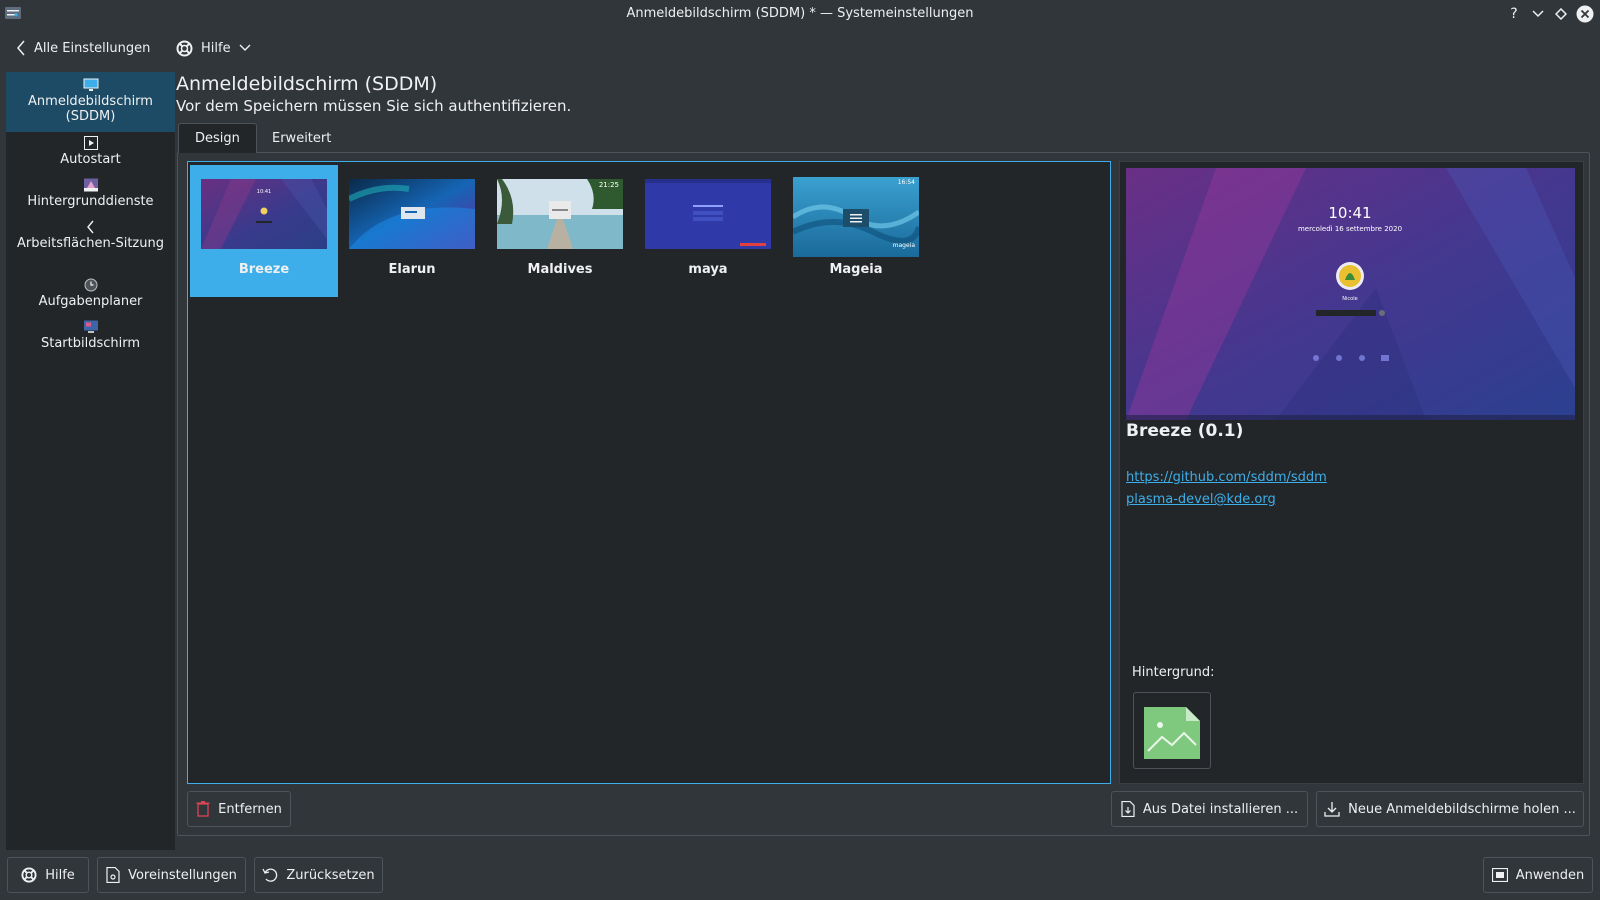  I want to click on sidebar-item-label: Arbeitsflächen-Sitzung, so click(90, 243).